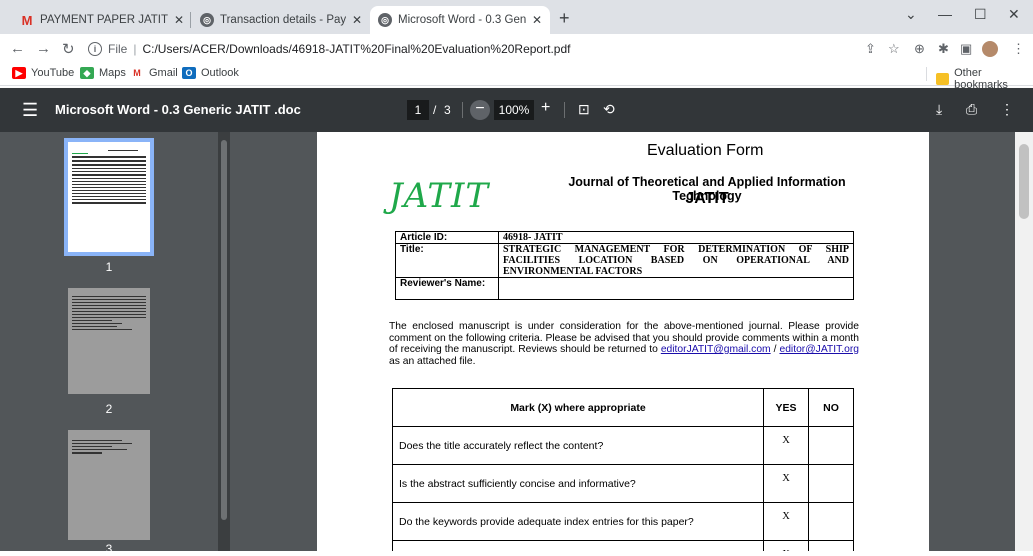 The height and width of the screenshot is (556, 1033). I want to click on avatar, so click(990, 49).